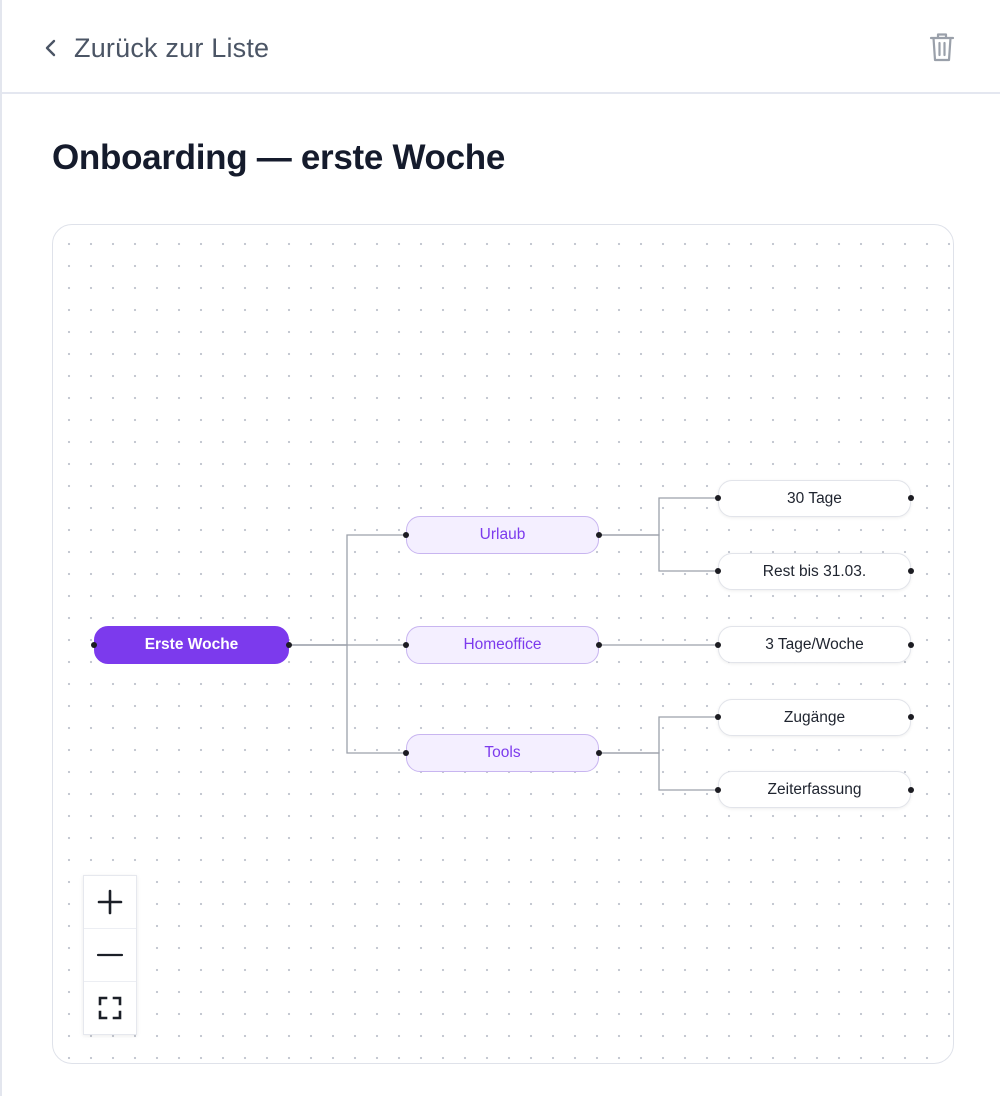 The height and width of the screenshot is (1096, 1000). I want to click on zoom-in-button, so click(110, 902).